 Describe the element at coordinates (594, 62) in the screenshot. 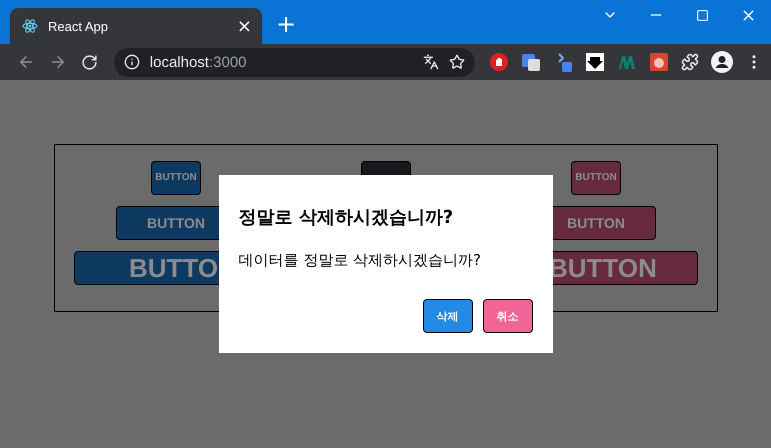

I see `download-icon` at that location.